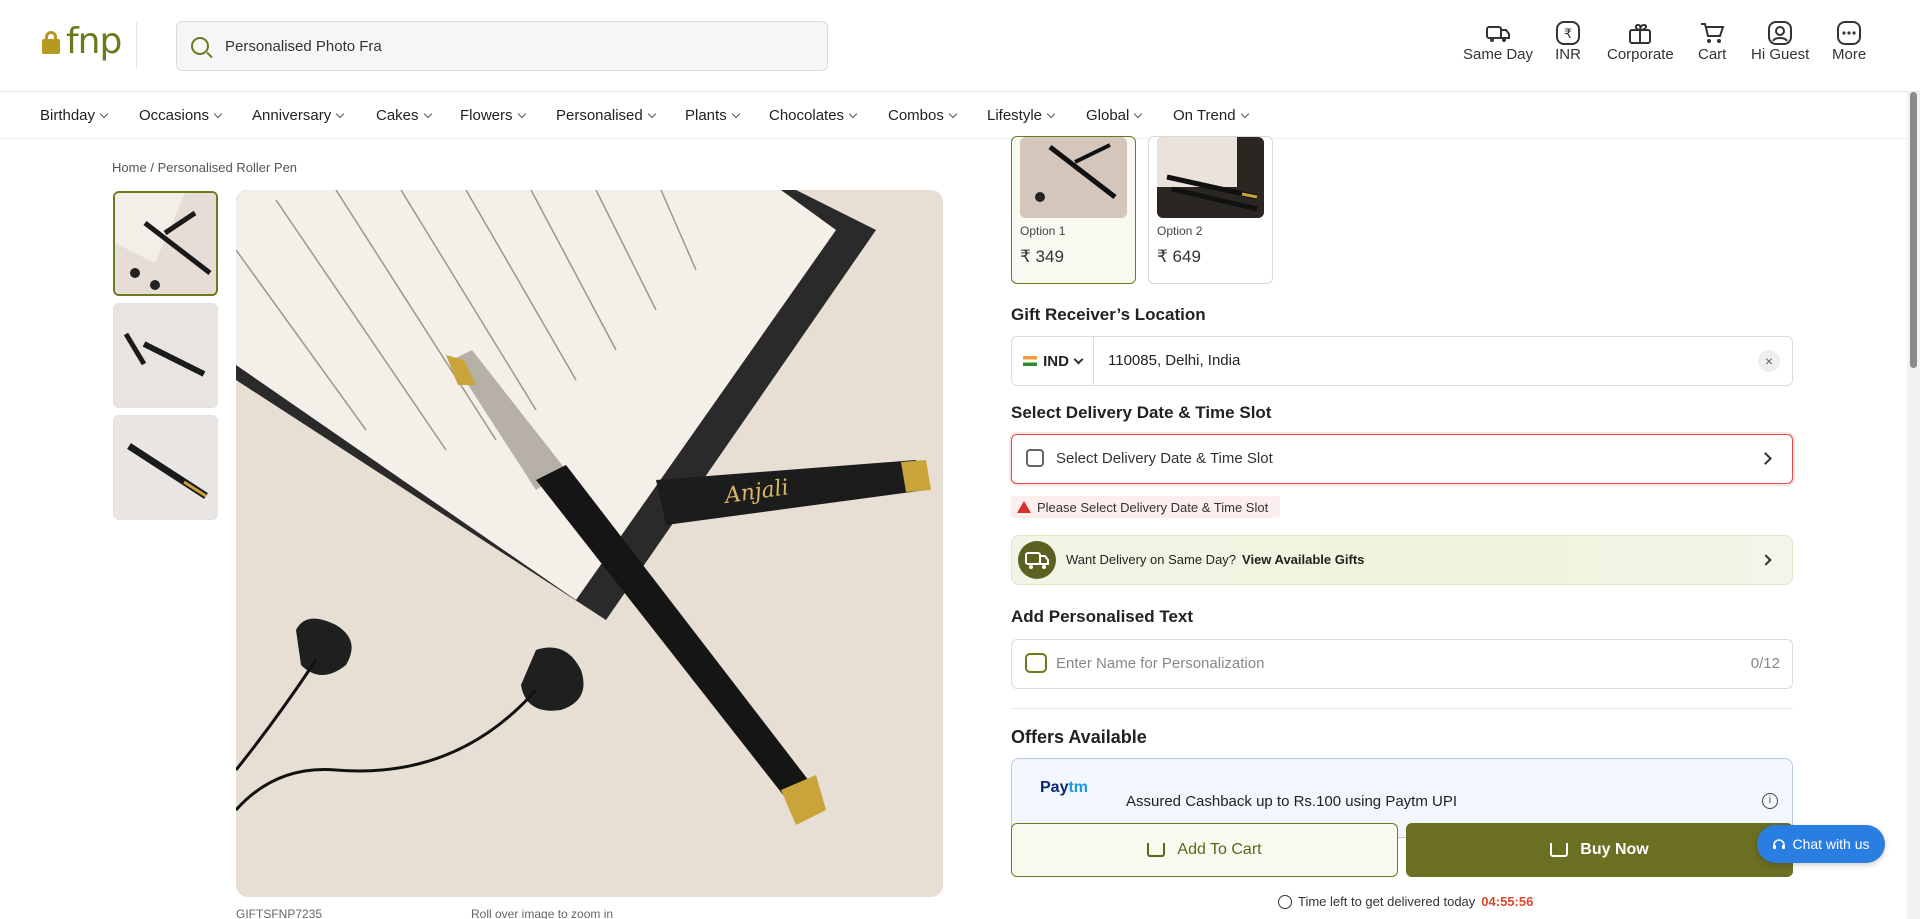 The height and width of the screenshot is (919, 1920). I want to click on option-label: Option 1, so click(1043, 231).